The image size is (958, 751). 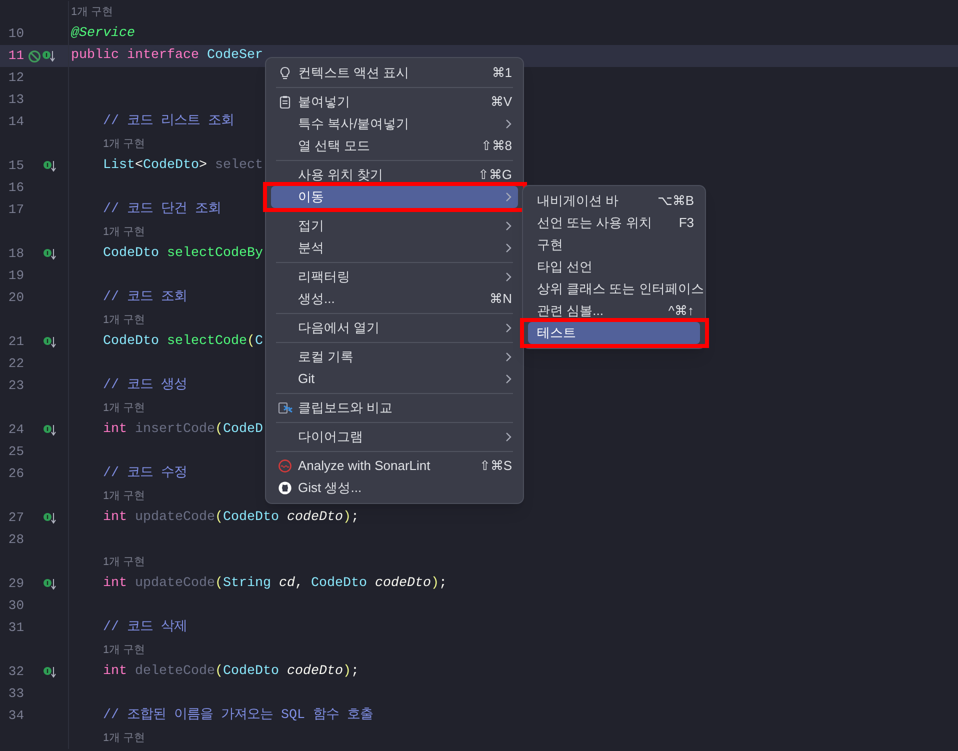 I want to click on menu-item: 생성... ⌘N, so click(x=394, y=299).